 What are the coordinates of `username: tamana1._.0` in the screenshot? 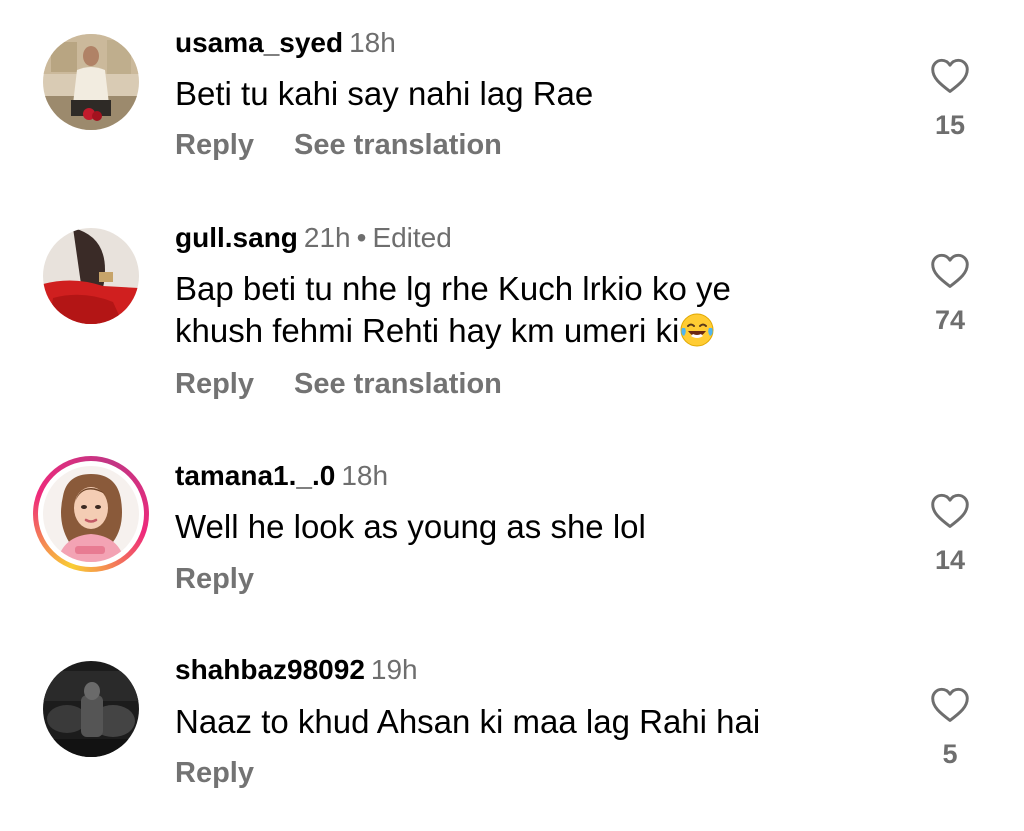 It's located at (255, 475).